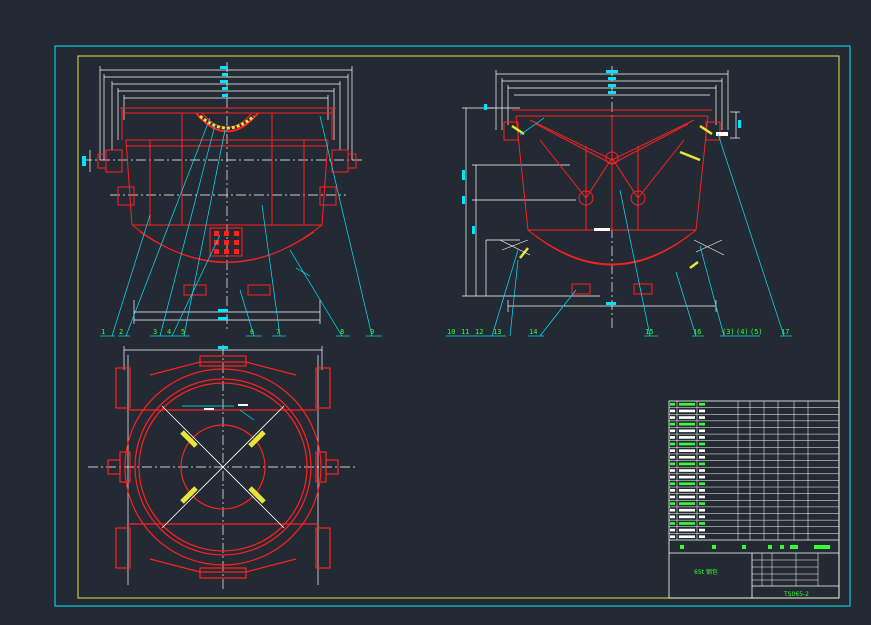 This screenshot has width=871, height=625. What do you see at coordinates (342, 332) in the screenshot?
I see `callout-8: 8` at bounding box center [342, 332].